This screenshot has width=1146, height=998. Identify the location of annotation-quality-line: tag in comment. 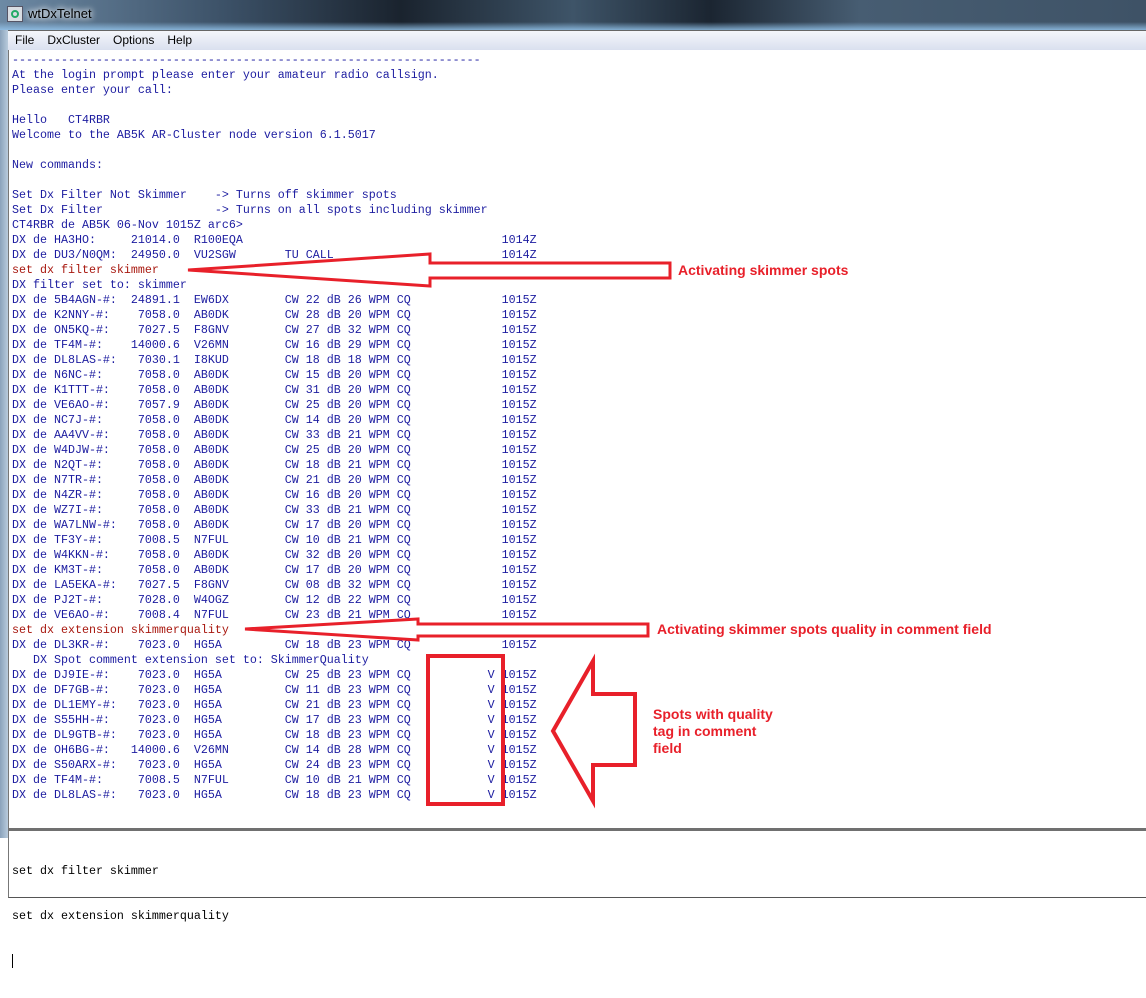
(705, 731).